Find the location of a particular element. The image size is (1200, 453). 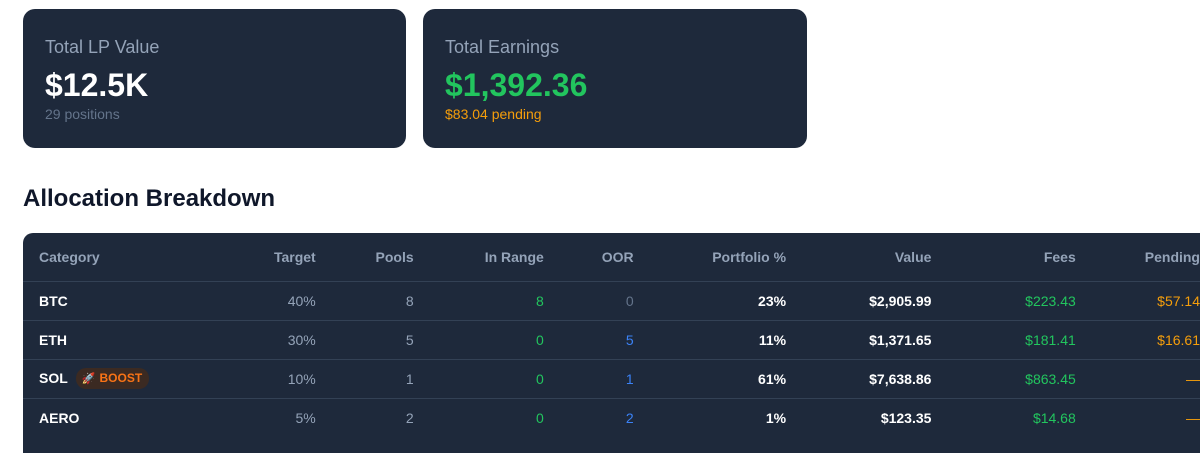

in-range-cell: 8 is located at coordinates (478, 300).